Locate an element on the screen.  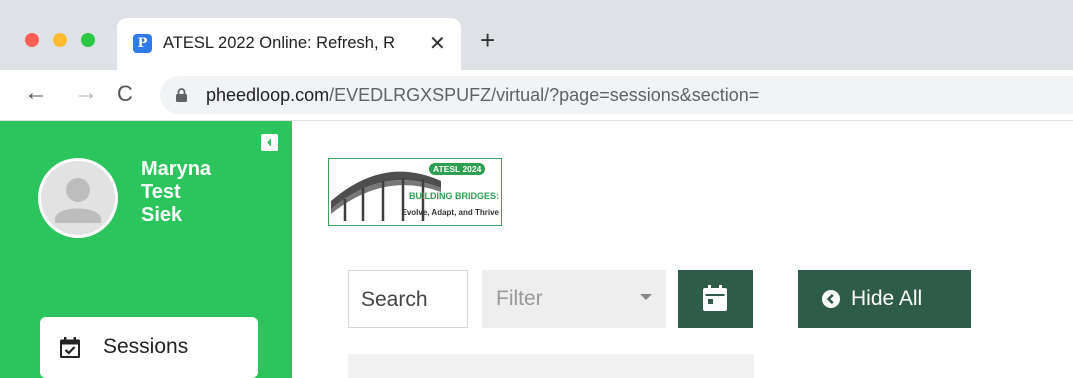
hide-all-label: Hide All is located at coordinates (887, 298).